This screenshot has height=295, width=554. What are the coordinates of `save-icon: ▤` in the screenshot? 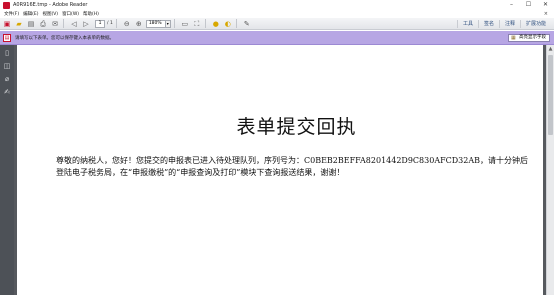 It's located at (31, 24).